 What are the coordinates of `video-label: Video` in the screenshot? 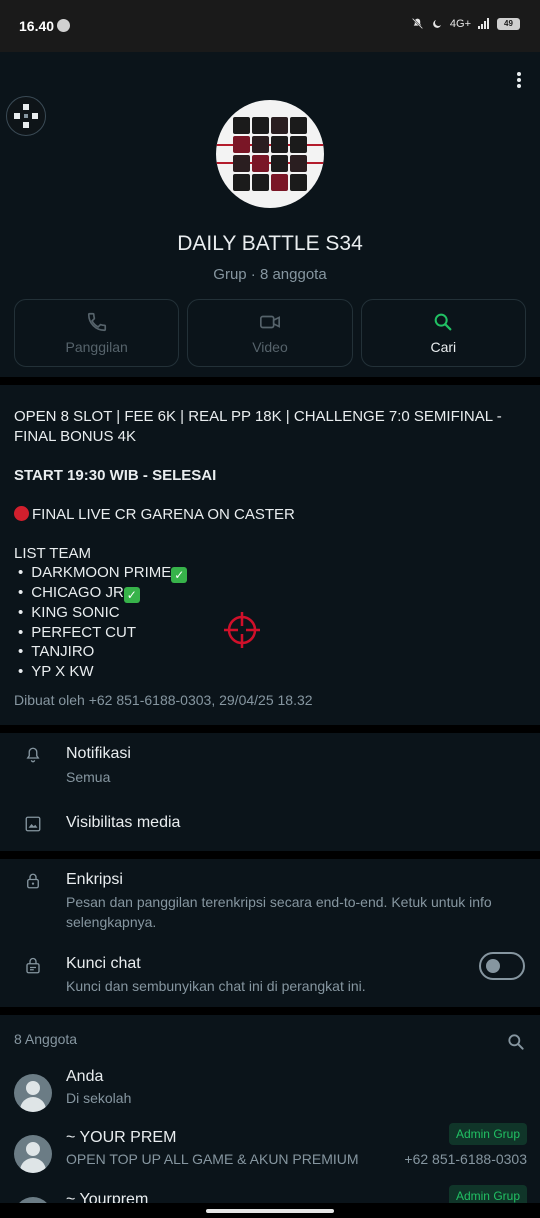 It's located at (270, 347).